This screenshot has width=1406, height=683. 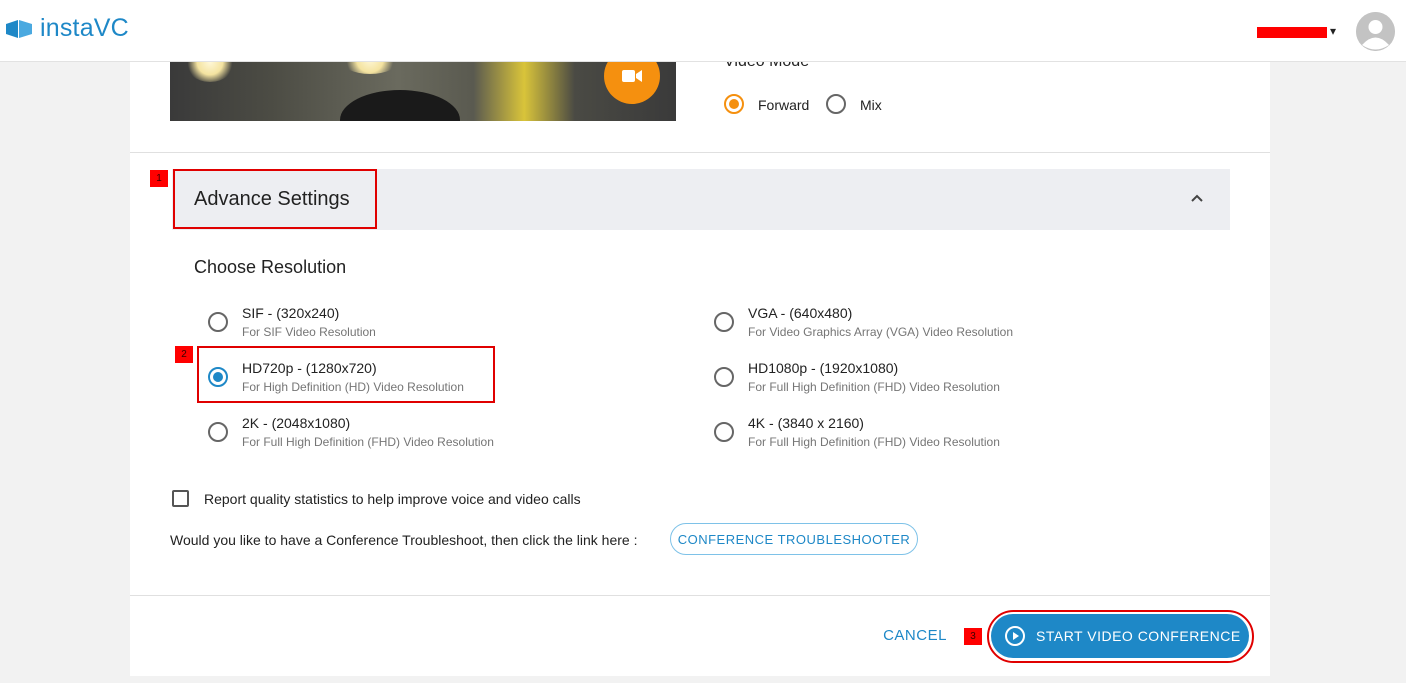 What do you see at coordinates (184, 354) in the screenshot?
I see `annotation-tag-2: 2` at bounding box center [184, 354].